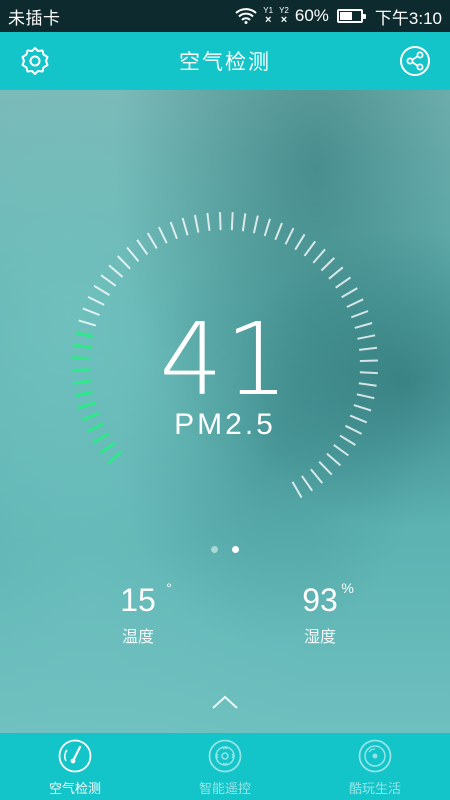 Image resolution: width=450 pixels, height=800 pixels. I want to click on gear-icon, so click(35, 61).